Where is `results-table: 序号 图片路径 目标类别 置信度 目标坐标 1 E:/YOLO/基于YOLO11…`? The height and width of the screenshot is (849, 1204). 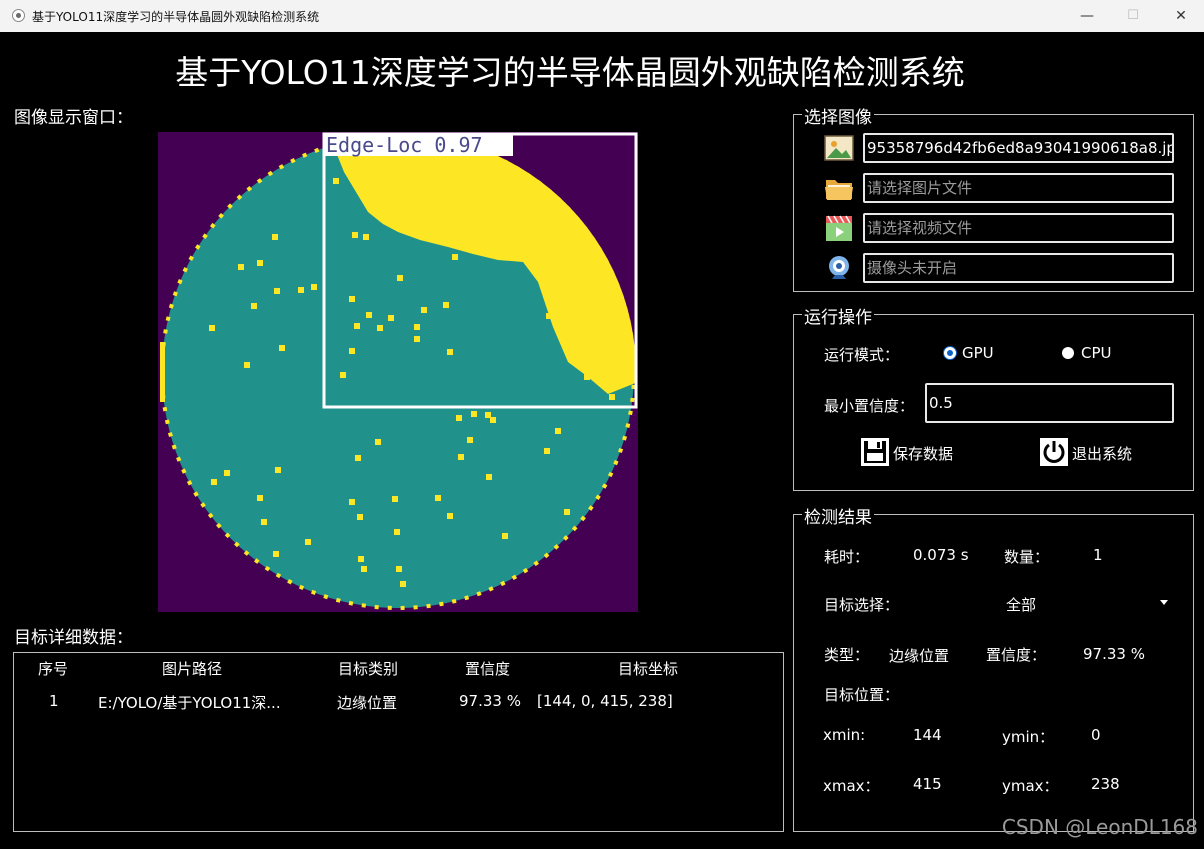 results-table: 序号 图片路径 目标类别 置信度 目标坐标 1 E:/YOLO/基于YOLO11… is located at coordinates (398, 742).